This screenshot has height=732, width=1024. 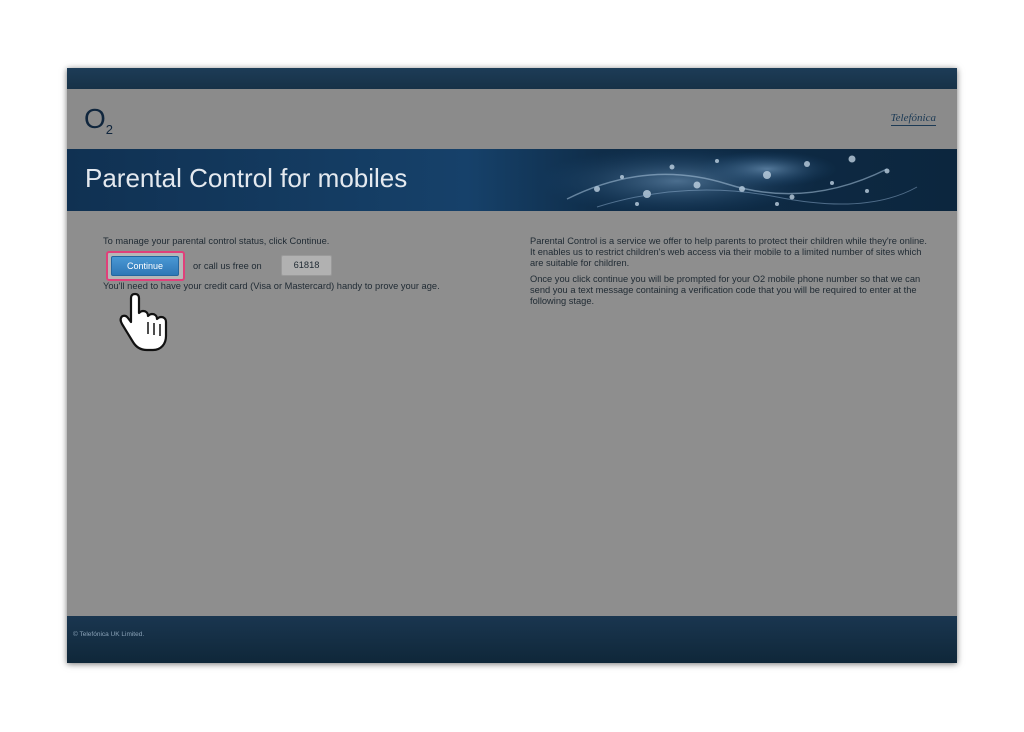 I want to click on o2-logo: O2, so click(x=98, y=120).